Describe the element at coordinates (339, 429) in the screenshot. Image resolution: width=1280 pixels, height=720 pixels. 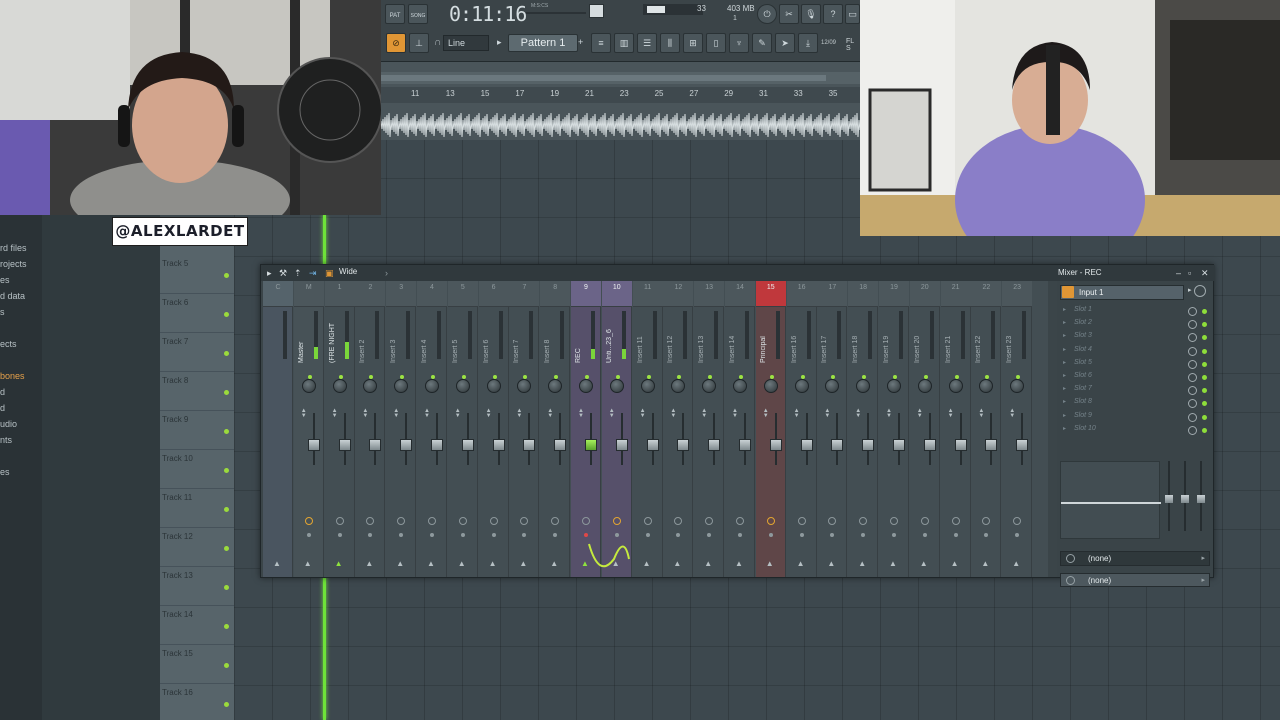
I see `mixer-strip: 1 (FRE NIGHT ▲ ▼ ▲` at that location.